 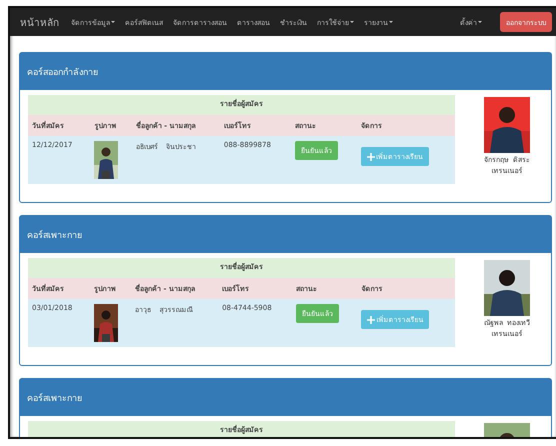 What do you see at coordinates (39, 22) in the screenshot?
I see `nav-link: หน้าหลัก` at bounding box center [39, 22].